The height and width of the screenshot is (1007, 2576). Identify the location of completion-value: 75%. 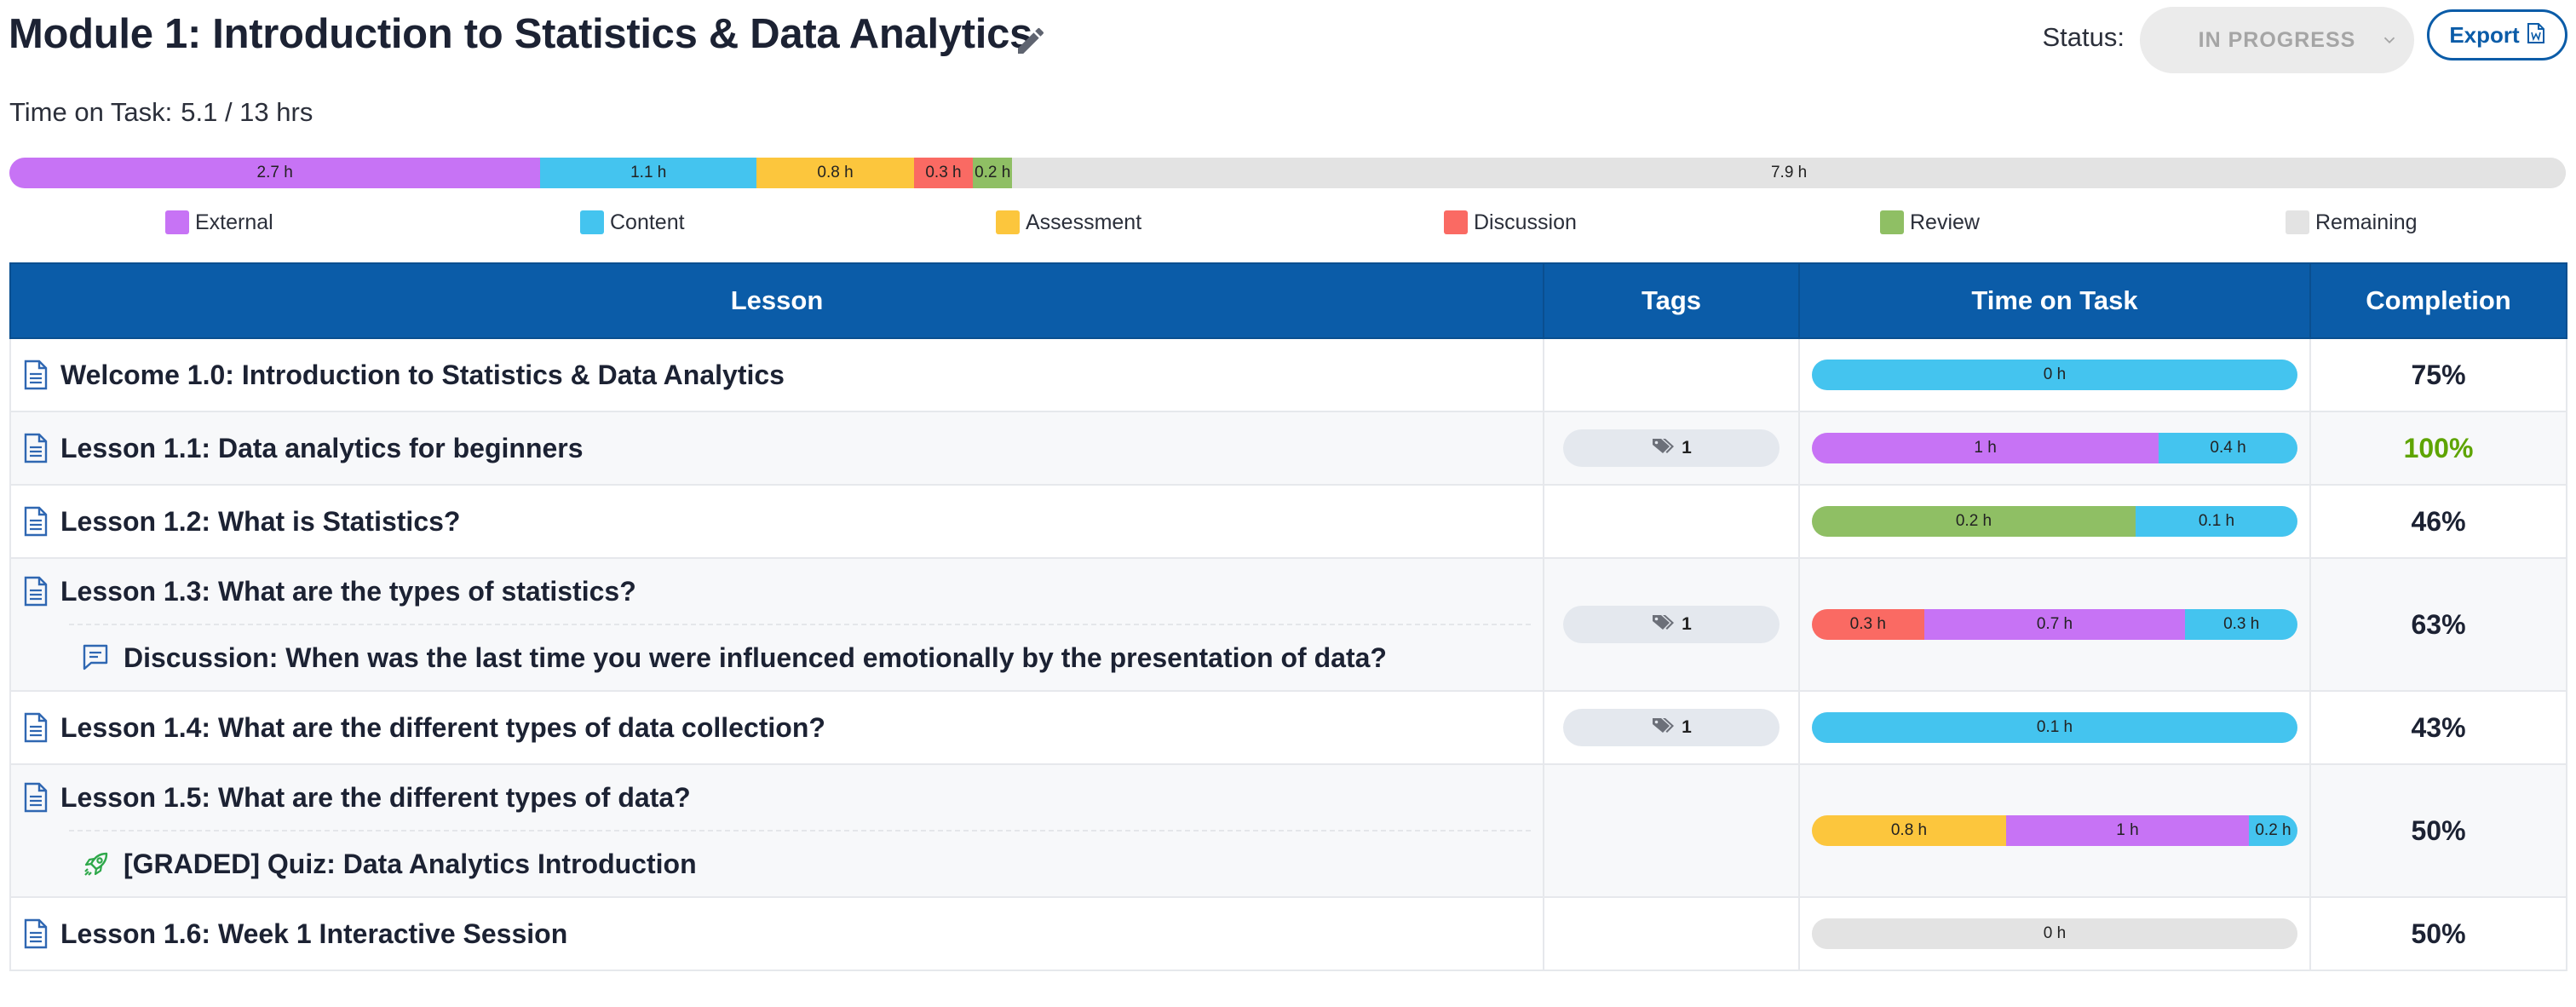
(2438, 374).